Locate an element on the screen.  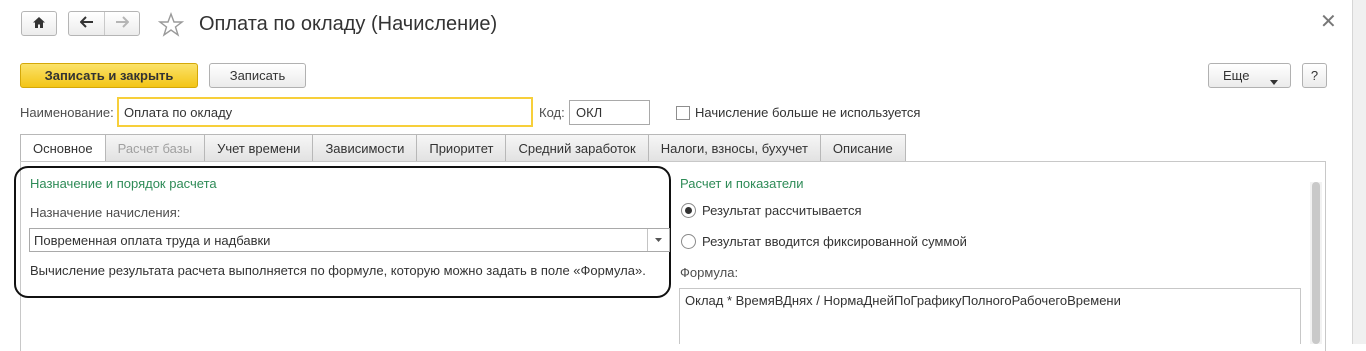
calc-group-title: Расчет и показатели is located at coordinates (742, 183).